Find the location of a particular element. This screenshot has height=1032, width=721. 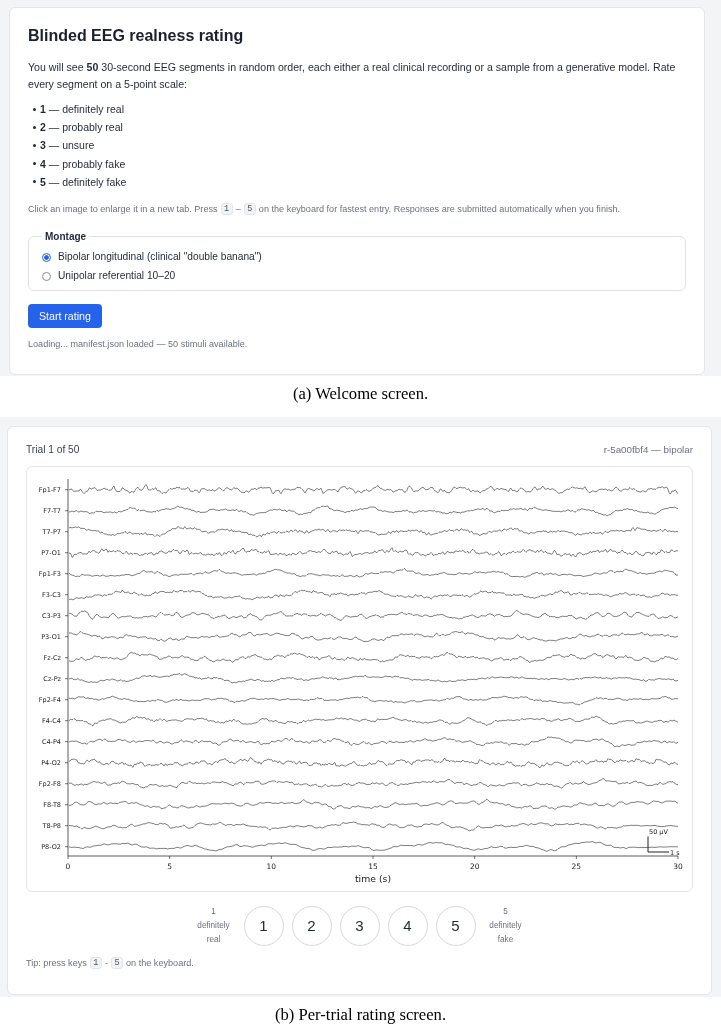

rating-button: 1 is located at coordinates (263, 925).